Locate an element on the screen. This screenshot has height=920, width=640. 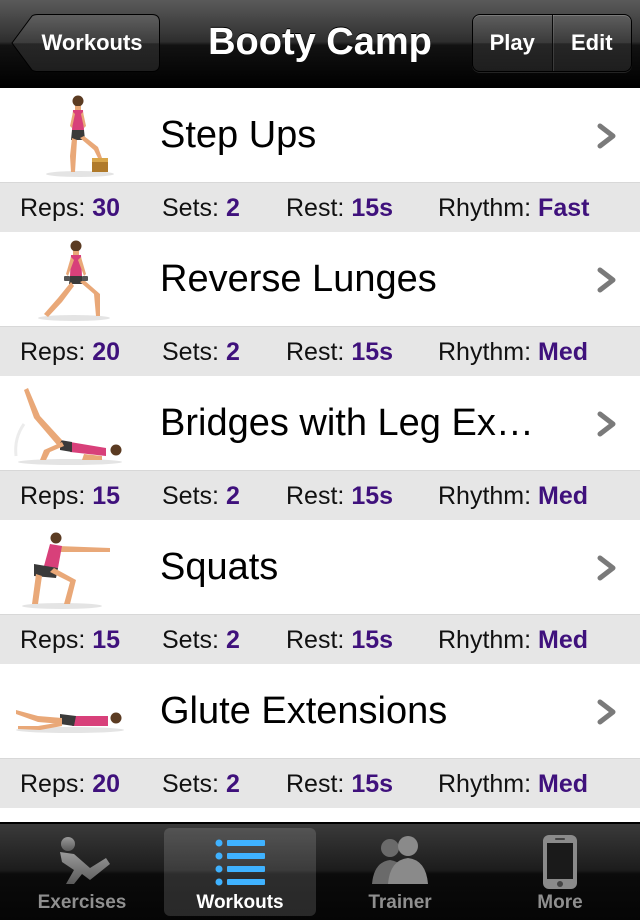
tab-label: Exercises is located at coordinates (82, 902).